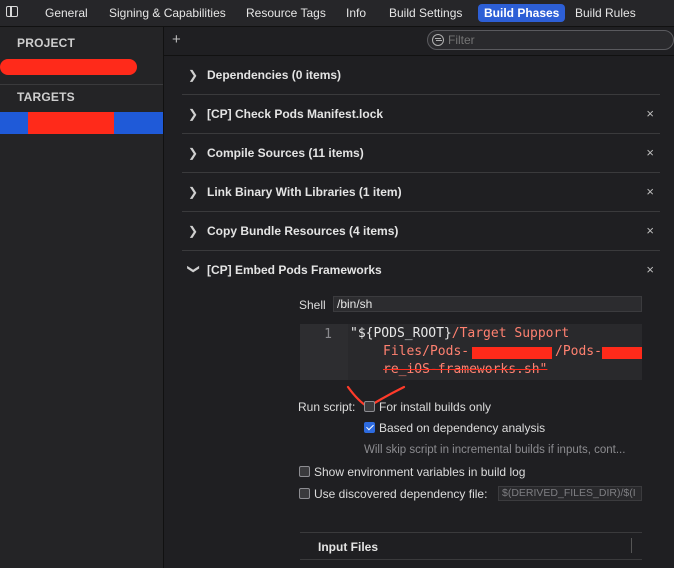  I want to click on line-number-gutter: 1, so click(324, 352).